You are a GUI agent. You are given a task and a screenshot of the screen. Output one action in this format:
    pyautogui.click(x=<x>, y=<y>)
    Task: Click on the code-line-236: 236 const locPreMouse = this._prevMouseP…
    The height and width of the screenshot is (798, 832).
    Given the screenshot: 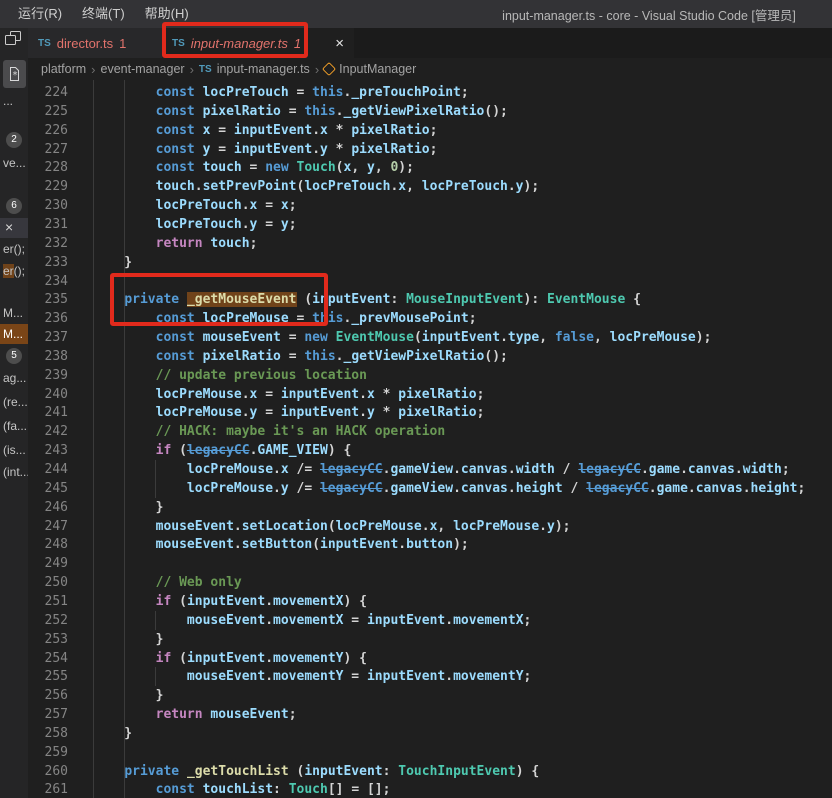 What is the action you would take?
    pyautogui.click(x=430, y=318)
    